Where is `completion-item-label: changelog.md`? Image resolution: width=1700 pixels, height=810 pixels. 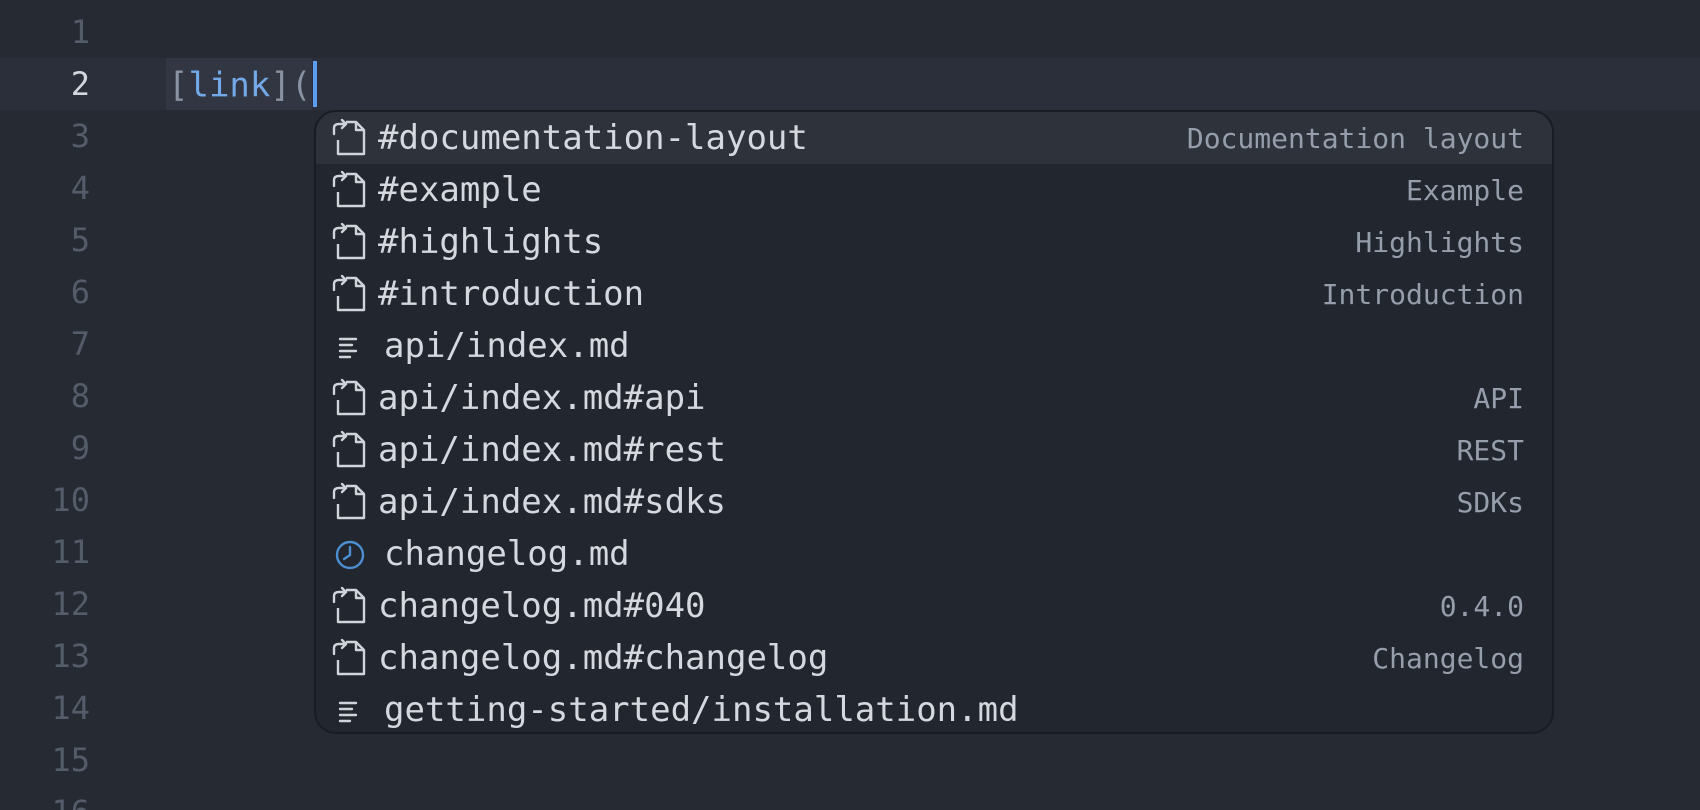
completion-item-label: changelog.md is located at coordinates (507, 554).